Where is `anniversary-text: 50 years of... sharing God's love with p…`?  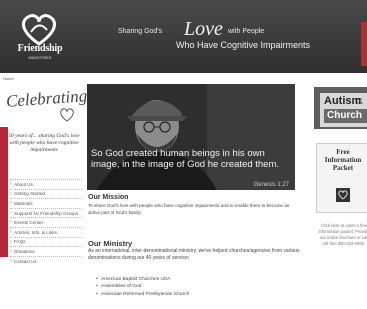 anniversary-text: 50 years of... sharing God's love with p… is located at coordinates (44, 143).